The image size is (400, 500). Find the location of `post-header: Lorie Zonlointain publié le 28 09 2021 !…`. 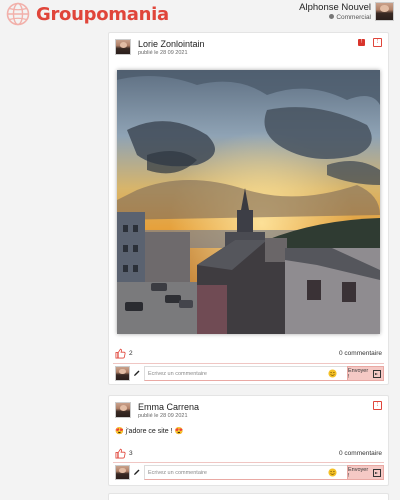

post-header: Lorie Zonlointain publié le 28 09 2021 !… is located at coordinates (248, 47).